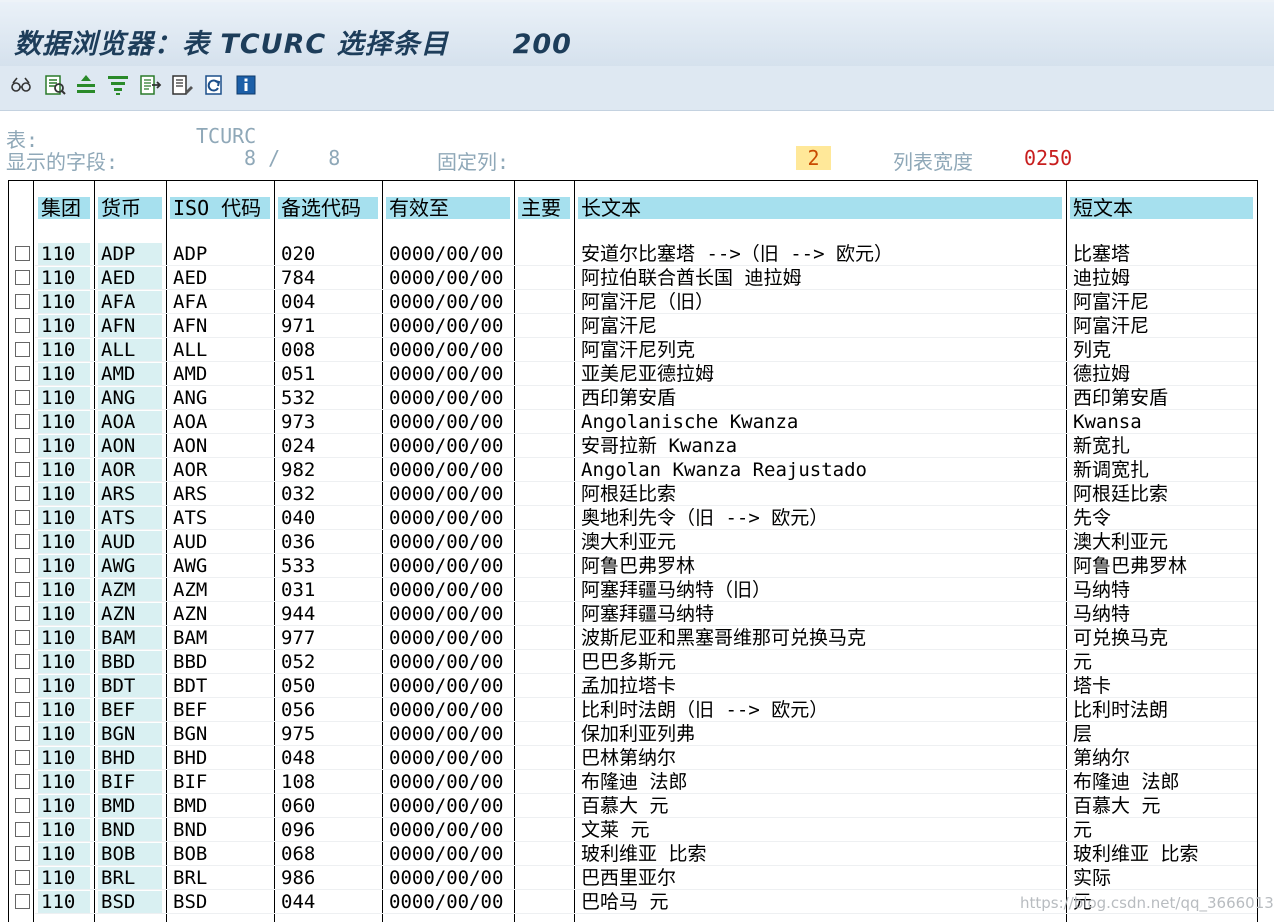 The image size is (1274, 922). I want to click on table-row: 110 AUD AUD 036 0000/00/00 澳大利亚元 澳大利亚元, so click(633, 542).